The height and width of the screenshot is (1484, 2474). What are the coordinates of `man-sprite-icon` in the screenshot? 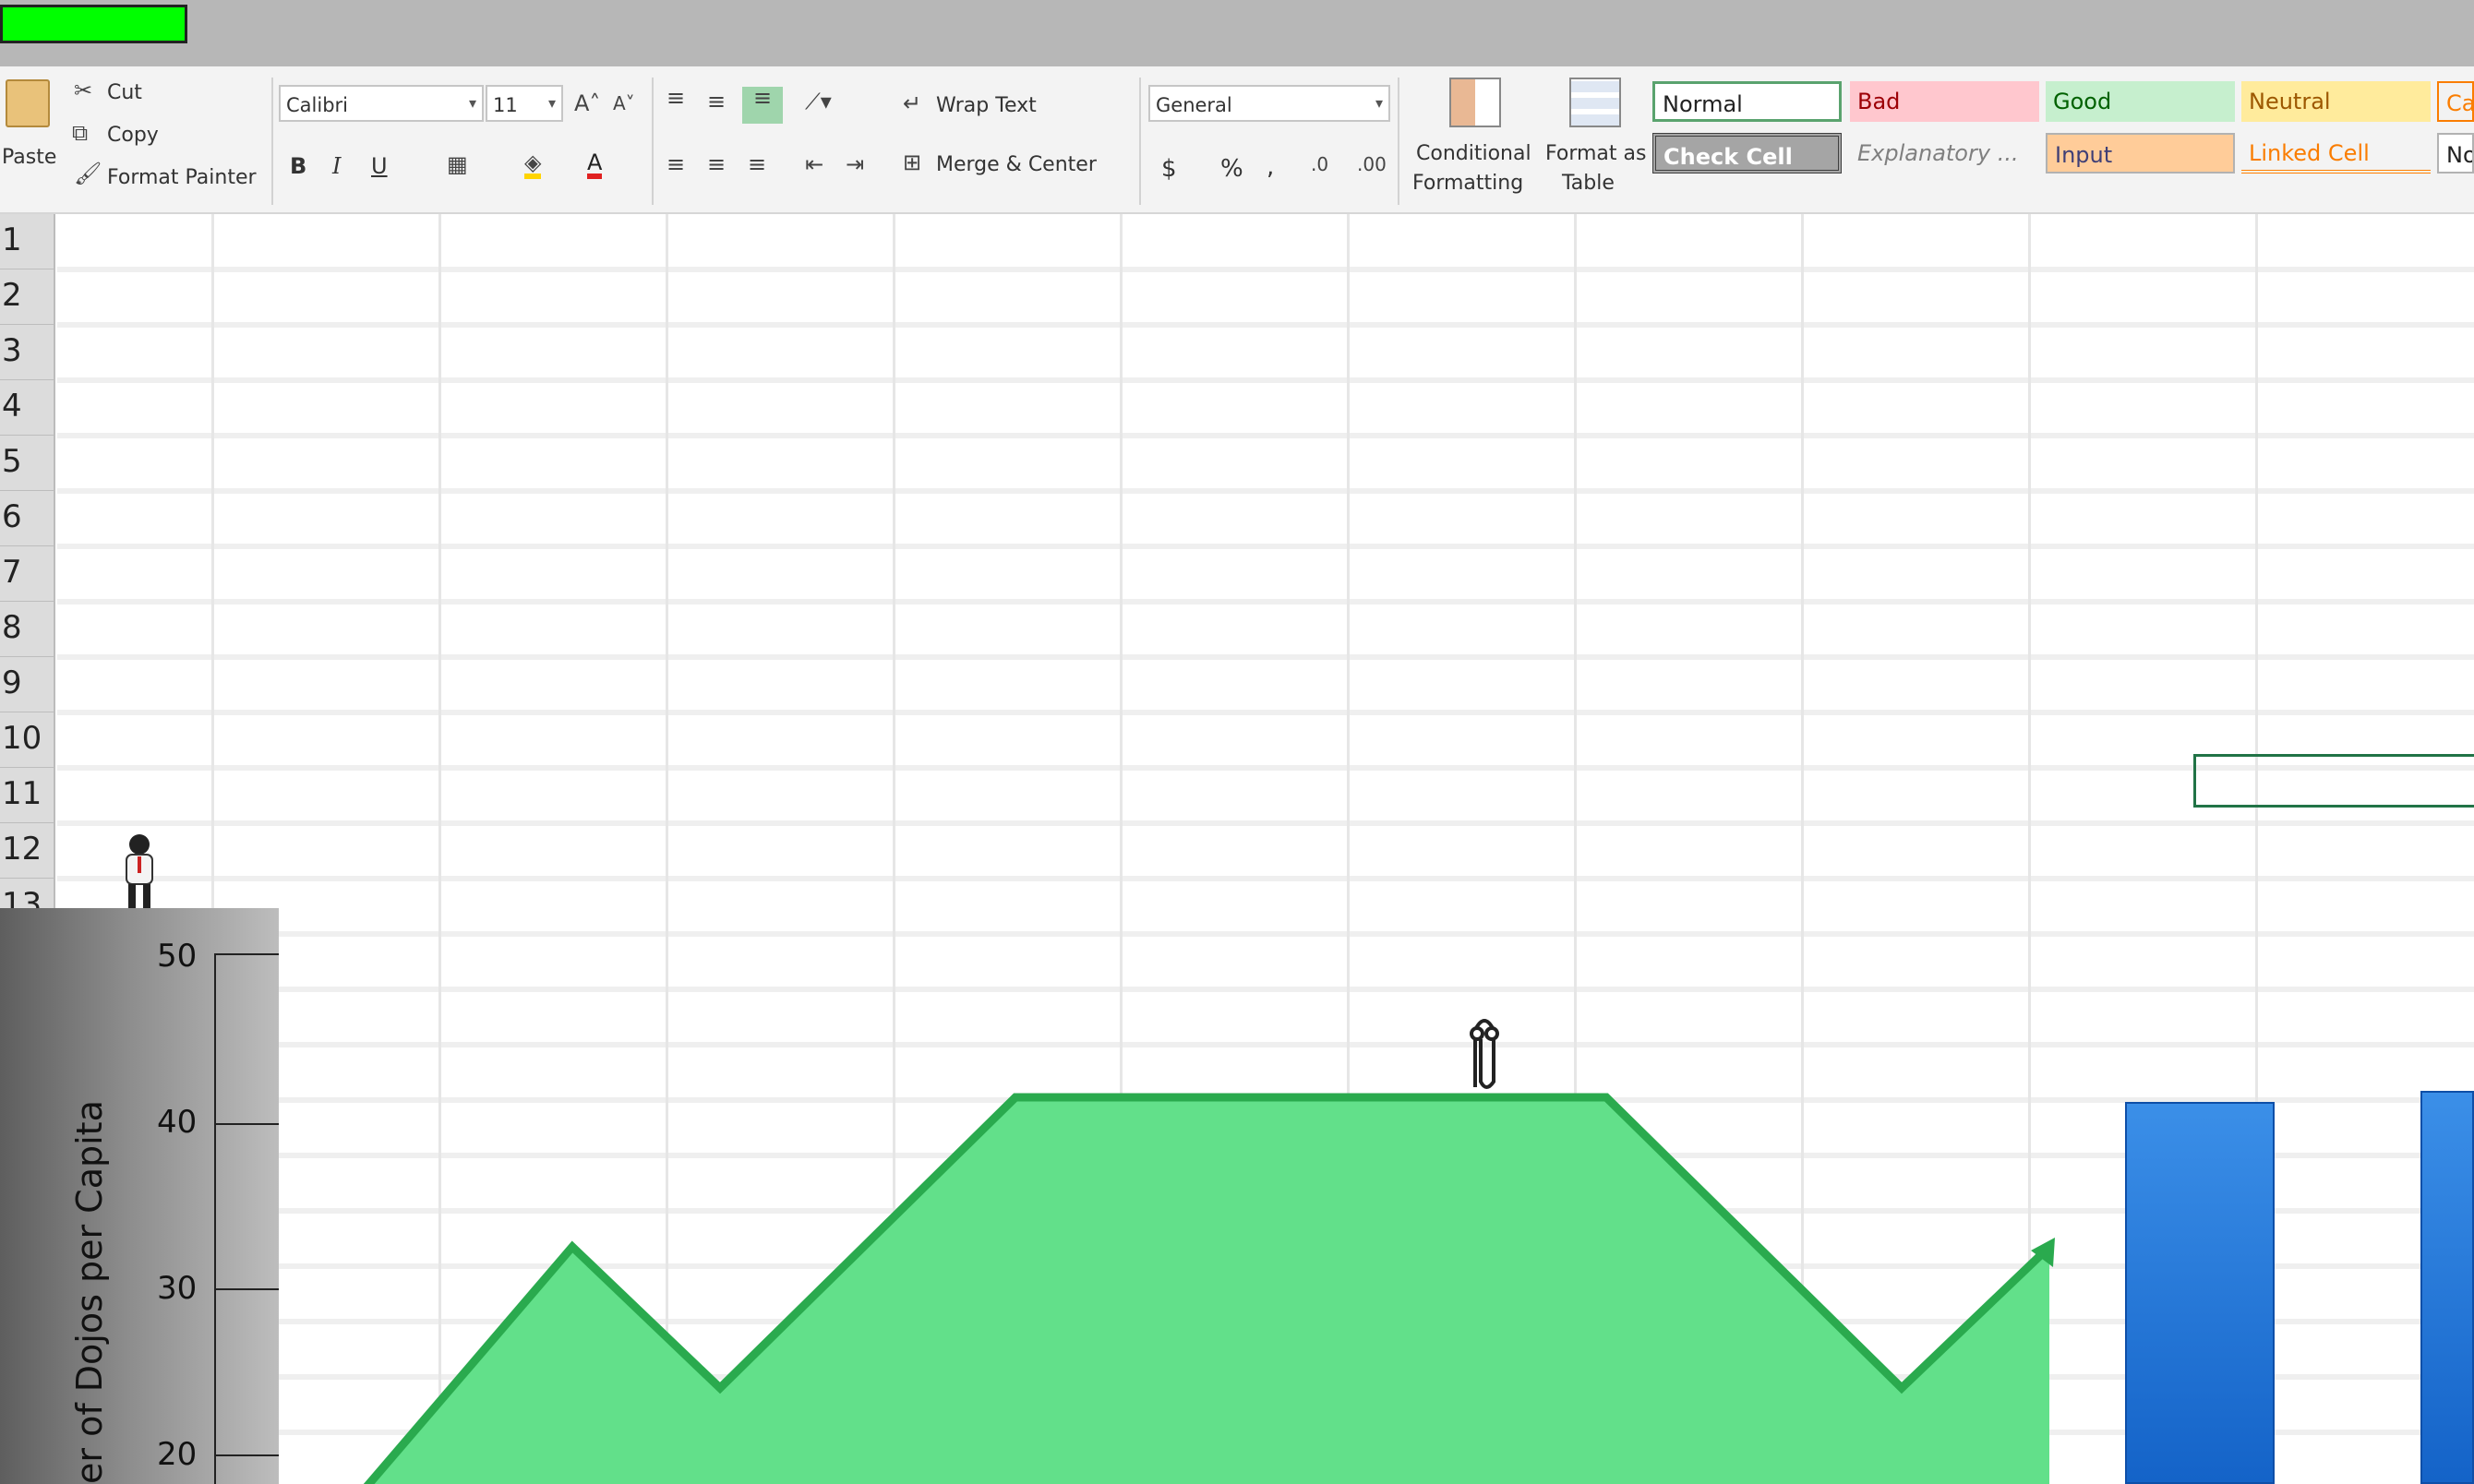 It's located at (139, 871).